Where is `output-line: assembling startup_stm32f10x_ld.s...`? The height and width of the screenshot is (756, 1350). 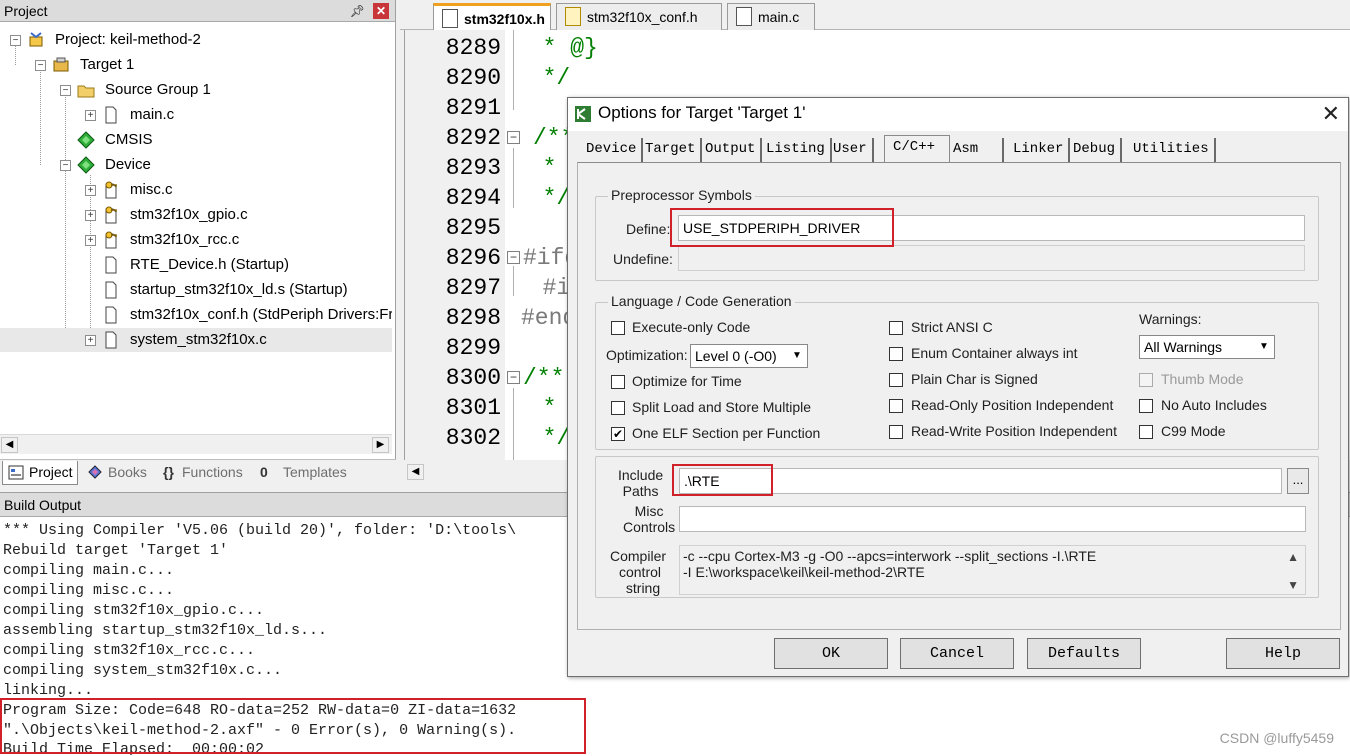
output-line: assembling startup_stm32f10x_ld.s... is located at coordinates (165, 630).